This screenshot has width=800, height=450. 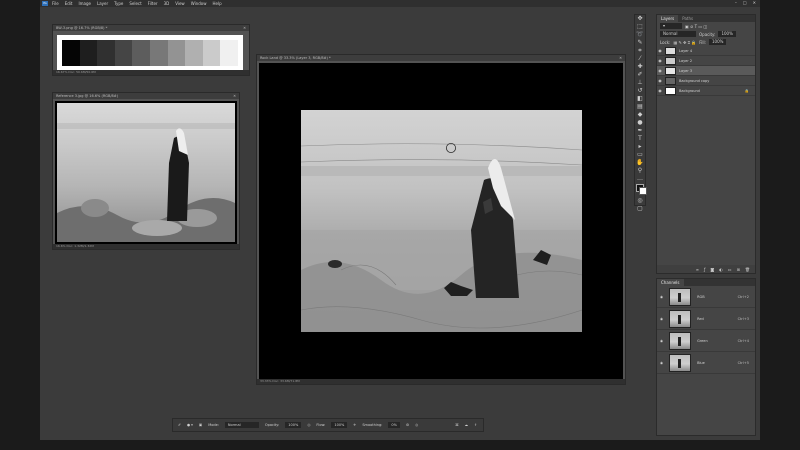 What do you see at coordinates (640, 200) in the screenshot?
I see `quick-mask-icon: ◎` at bounding box center [640, 200].